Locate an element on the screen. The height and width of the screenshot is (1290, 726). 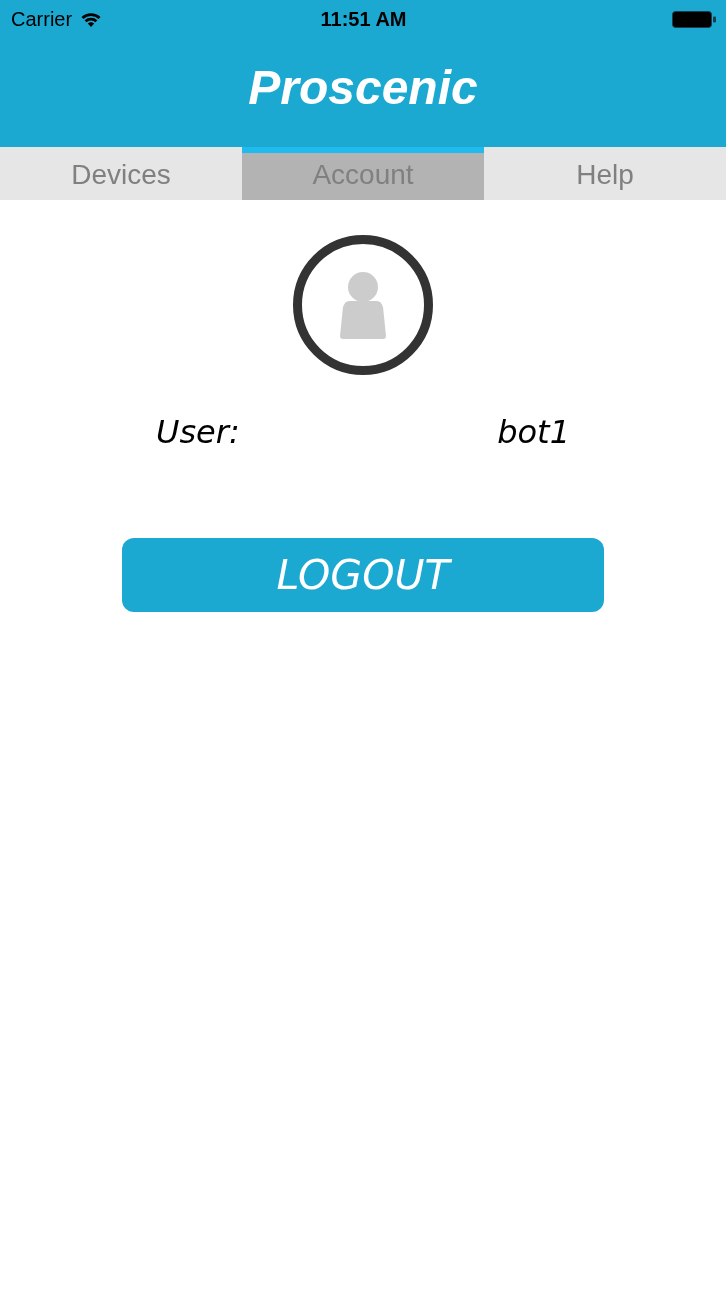
tab: Help is located at coordinates (605, 173).